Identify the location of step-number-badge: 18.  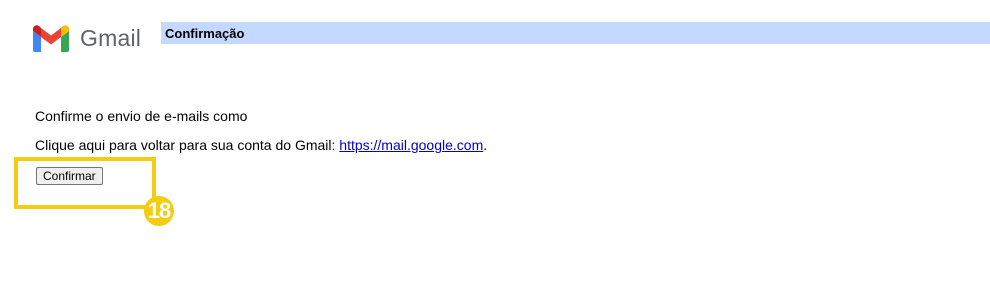
(159, 211).